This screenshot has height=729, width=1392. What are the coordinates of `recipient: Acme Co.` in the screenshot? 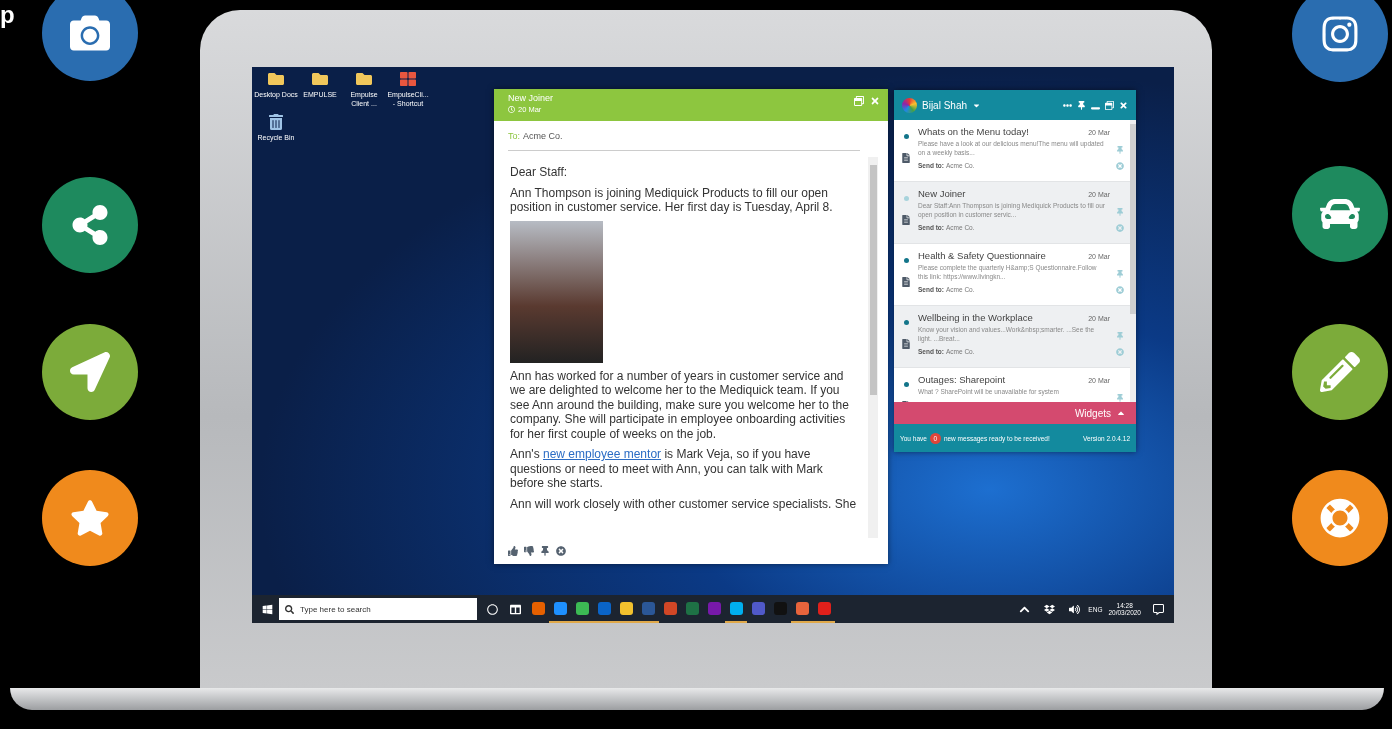 It's located at (543, 136).